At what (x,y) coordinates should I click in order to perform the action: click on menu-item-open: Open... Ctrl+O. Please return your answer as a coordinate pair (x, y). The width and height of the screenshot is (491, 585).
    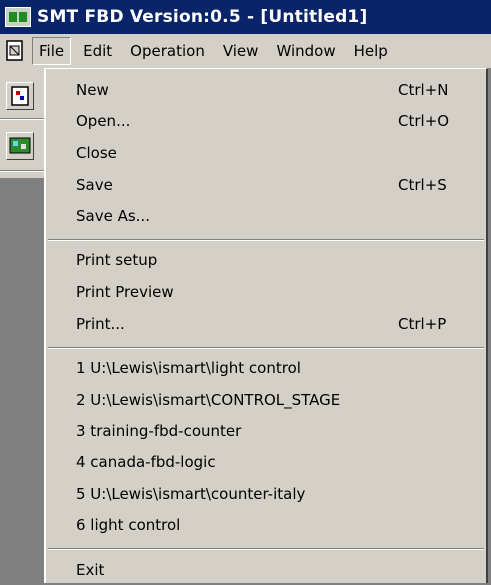
    Looking at the image, I should click on (266, 121).